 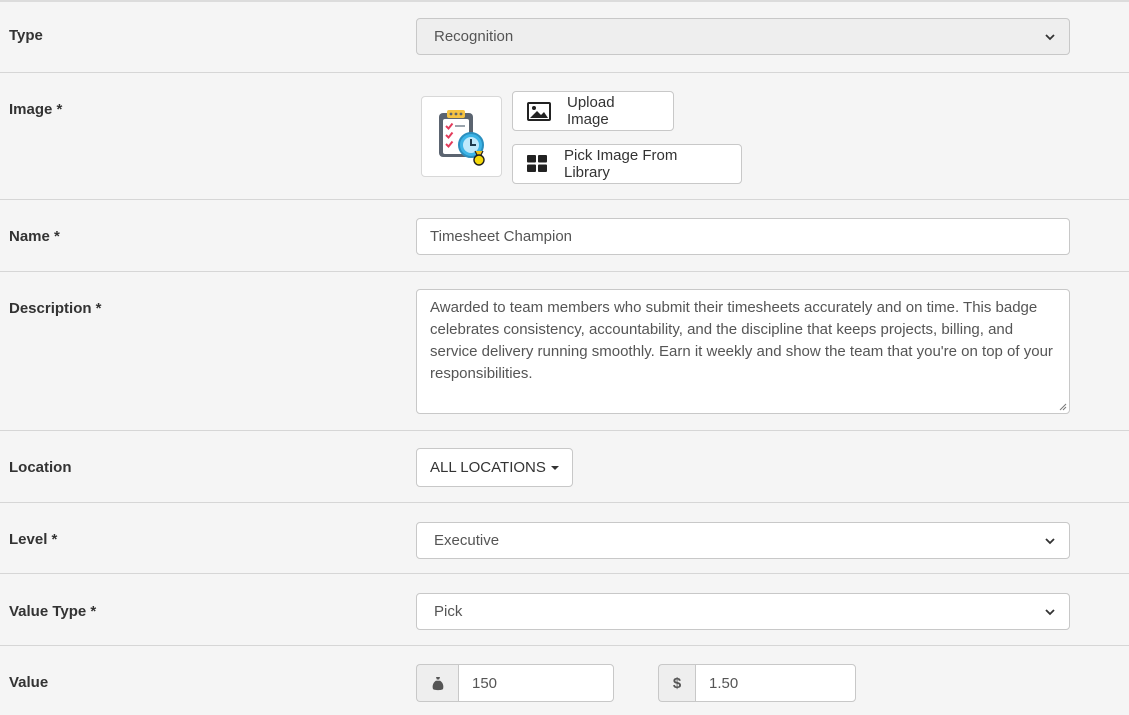 What do you see at coordinates (53, 611) in the screenshot?
I see `value-type-label: Value Type *` at bounding box center [53, 611].